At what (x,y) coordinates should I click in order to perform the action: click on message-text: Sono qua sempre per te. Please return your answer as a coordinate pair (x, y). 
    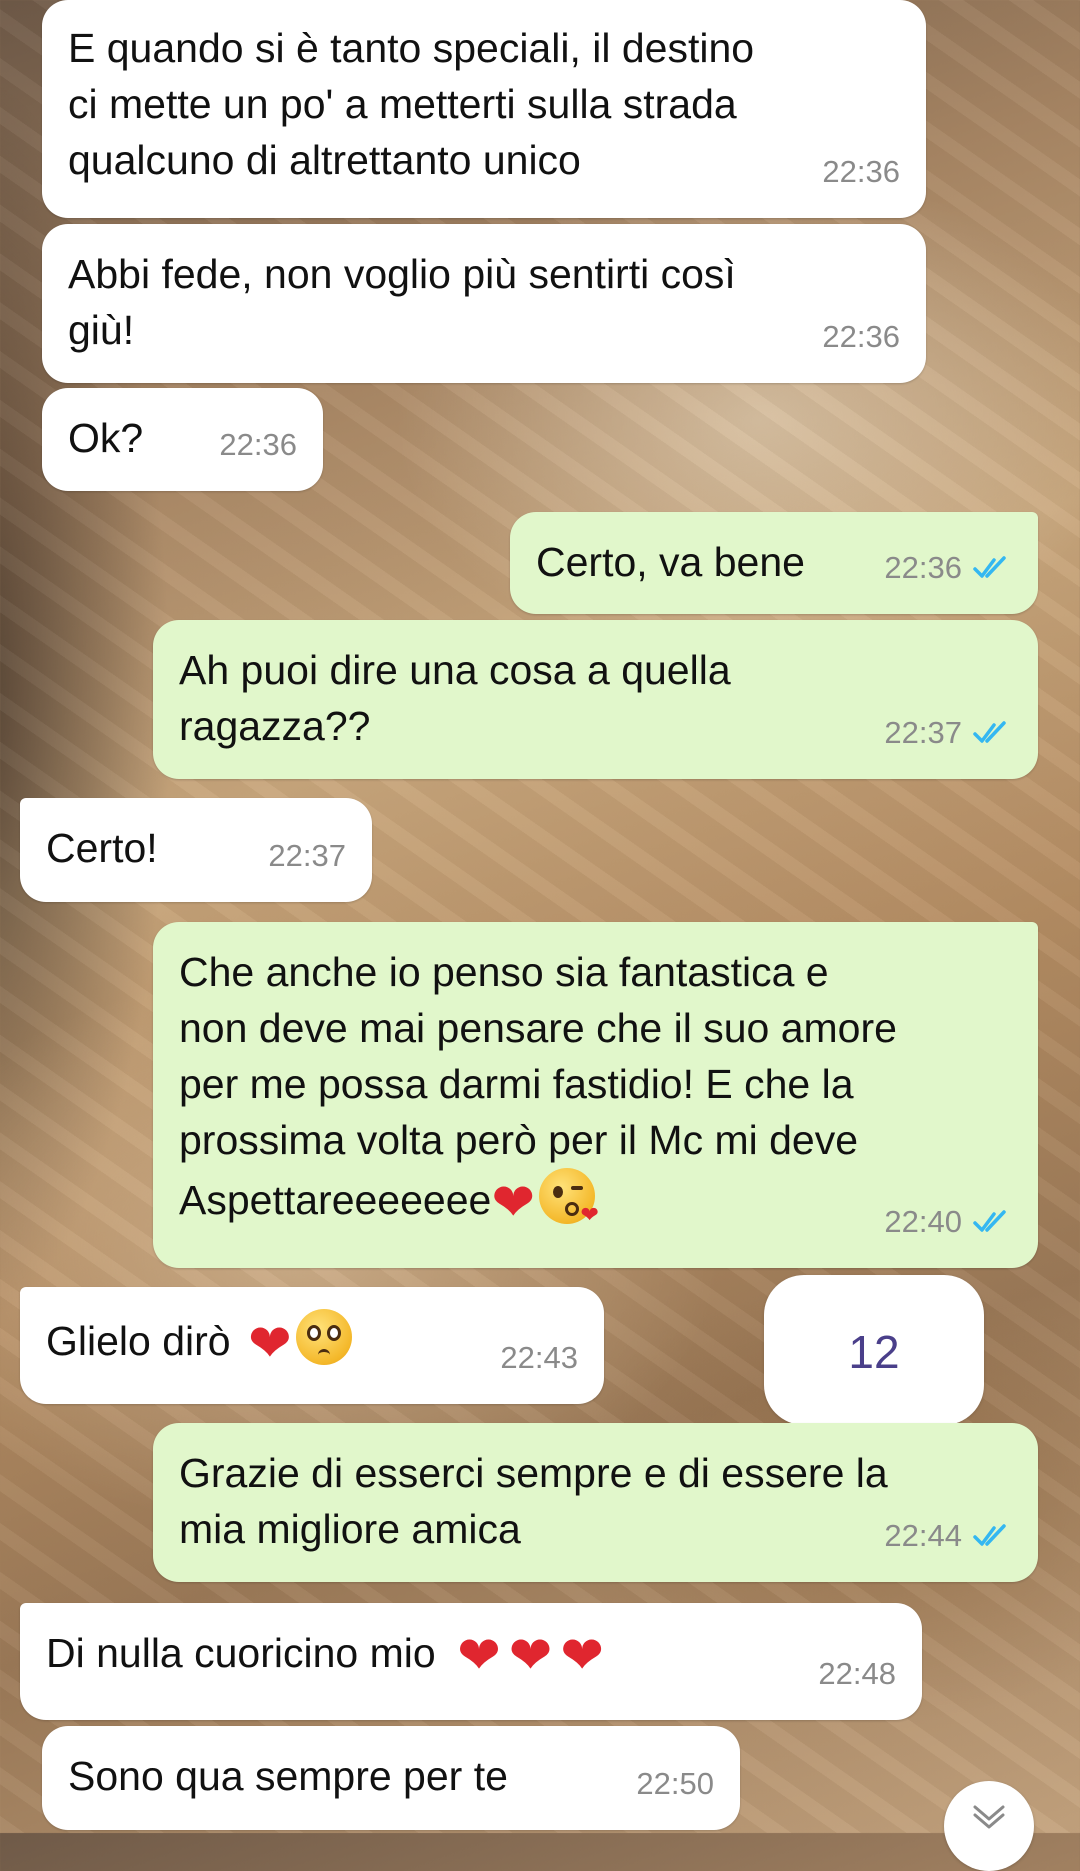
    Looking at the image, I should click on (288, 1776).